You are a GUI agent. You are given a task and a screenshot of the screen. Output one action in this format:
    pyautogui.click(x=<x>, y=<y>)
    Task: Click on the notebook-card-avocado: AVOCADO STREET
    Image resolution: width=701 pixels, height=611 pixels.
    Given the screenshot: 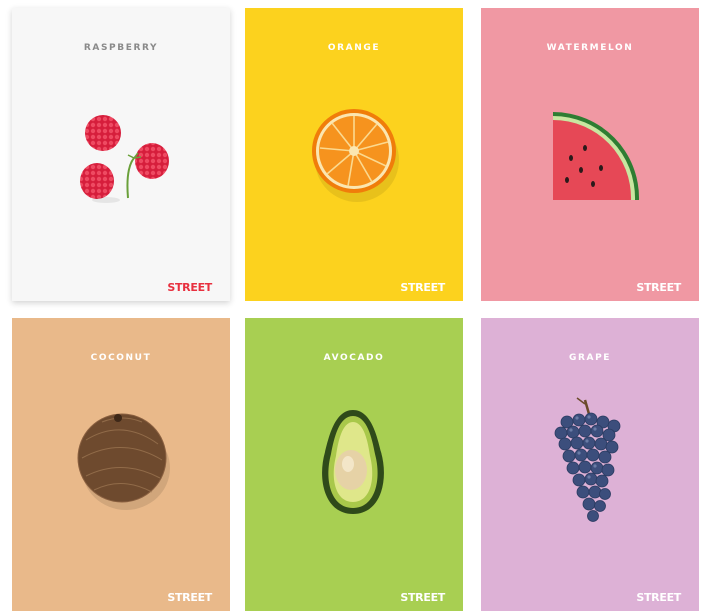 What is the action you would take?
    pyautogui.click(x=354, y=464)
    